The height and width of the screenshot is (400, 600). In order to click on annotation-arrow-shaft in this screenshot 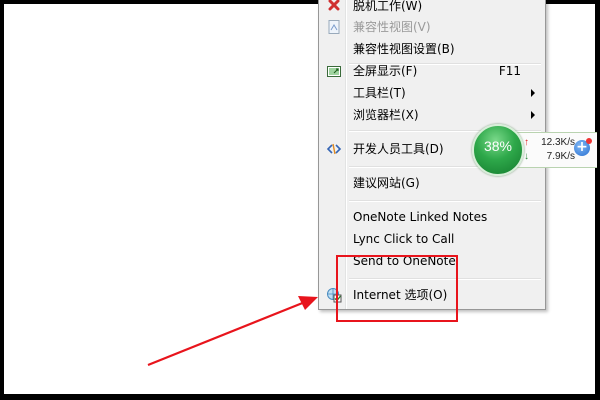, I will do `click(226, 333)`.